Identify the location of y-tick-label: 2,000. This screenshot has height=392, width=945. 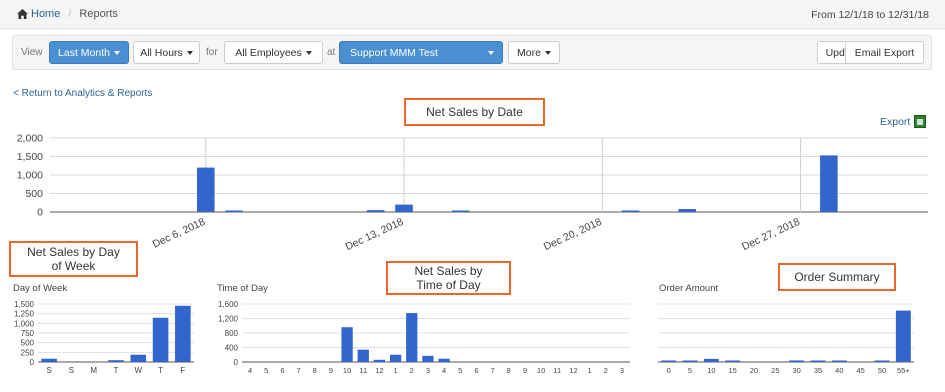
(30, 139).